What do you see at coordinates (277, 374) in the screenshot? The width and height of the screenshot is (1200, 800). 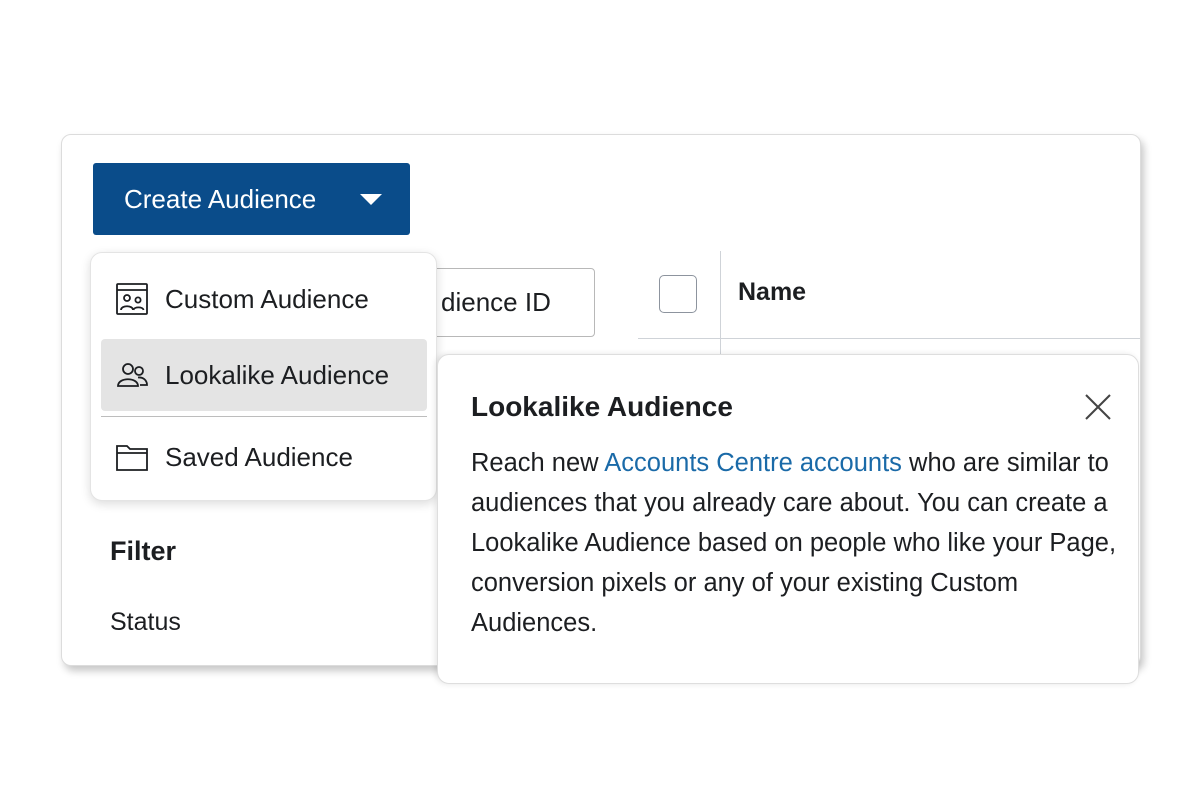 I see `menu-item-label: Lookalike Audience` at bounding box center [277, 374].